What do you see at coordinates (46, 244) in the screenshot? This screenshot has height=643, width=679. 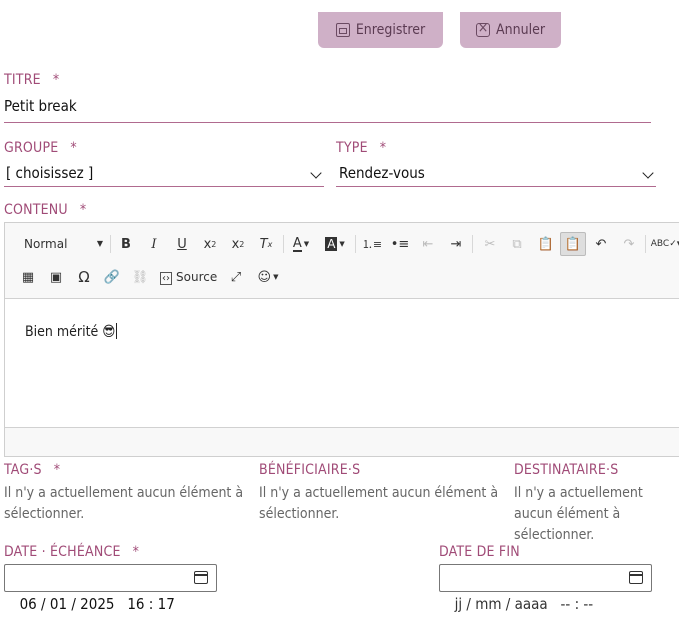 I see `format-select-value: Normal` at bounding box center [46, 244].